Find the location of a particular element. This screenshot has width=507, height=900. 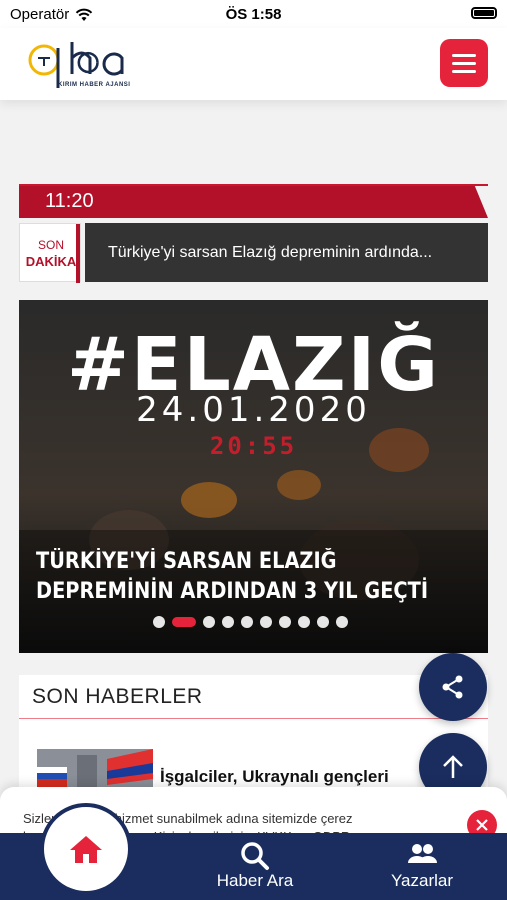

status-time: ÖS 1:58 is located at coordinates (253, 14).